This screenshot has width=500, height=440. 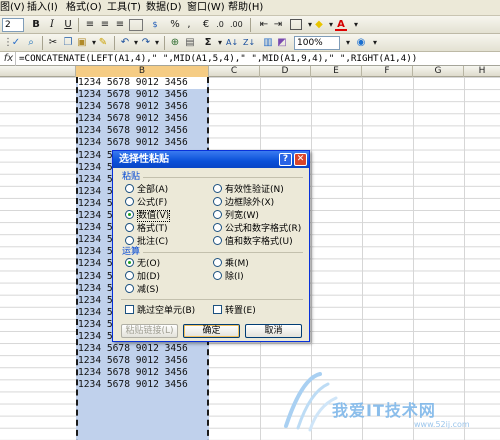 I want to click on currency-style-icon: $, so click(x=155, y=25).